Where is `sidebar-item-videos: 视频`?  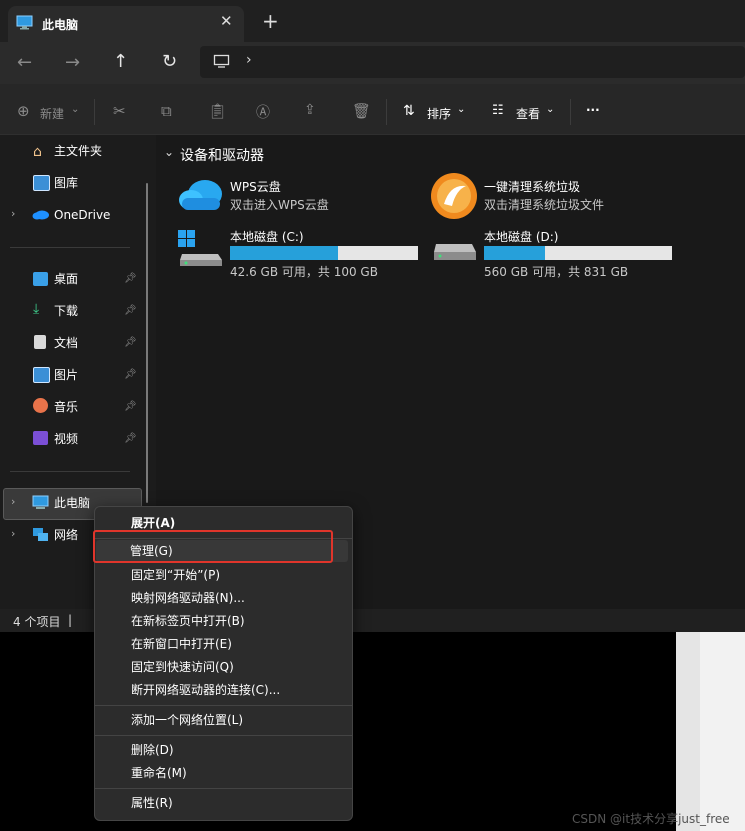 sidebar-item-videos: 视频 is located at coordinates (66, 439).